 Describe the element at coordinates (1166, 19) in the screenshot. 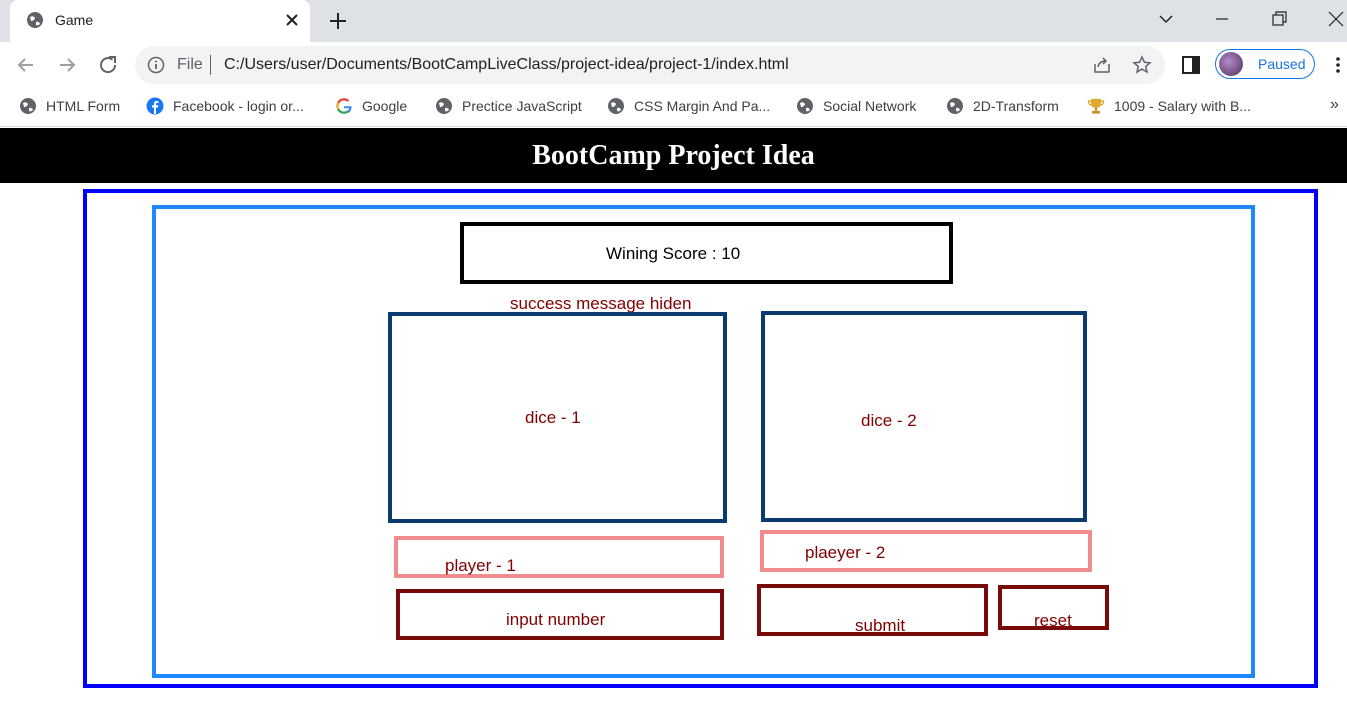

I see `tab-search-chevron-icon` at that location.